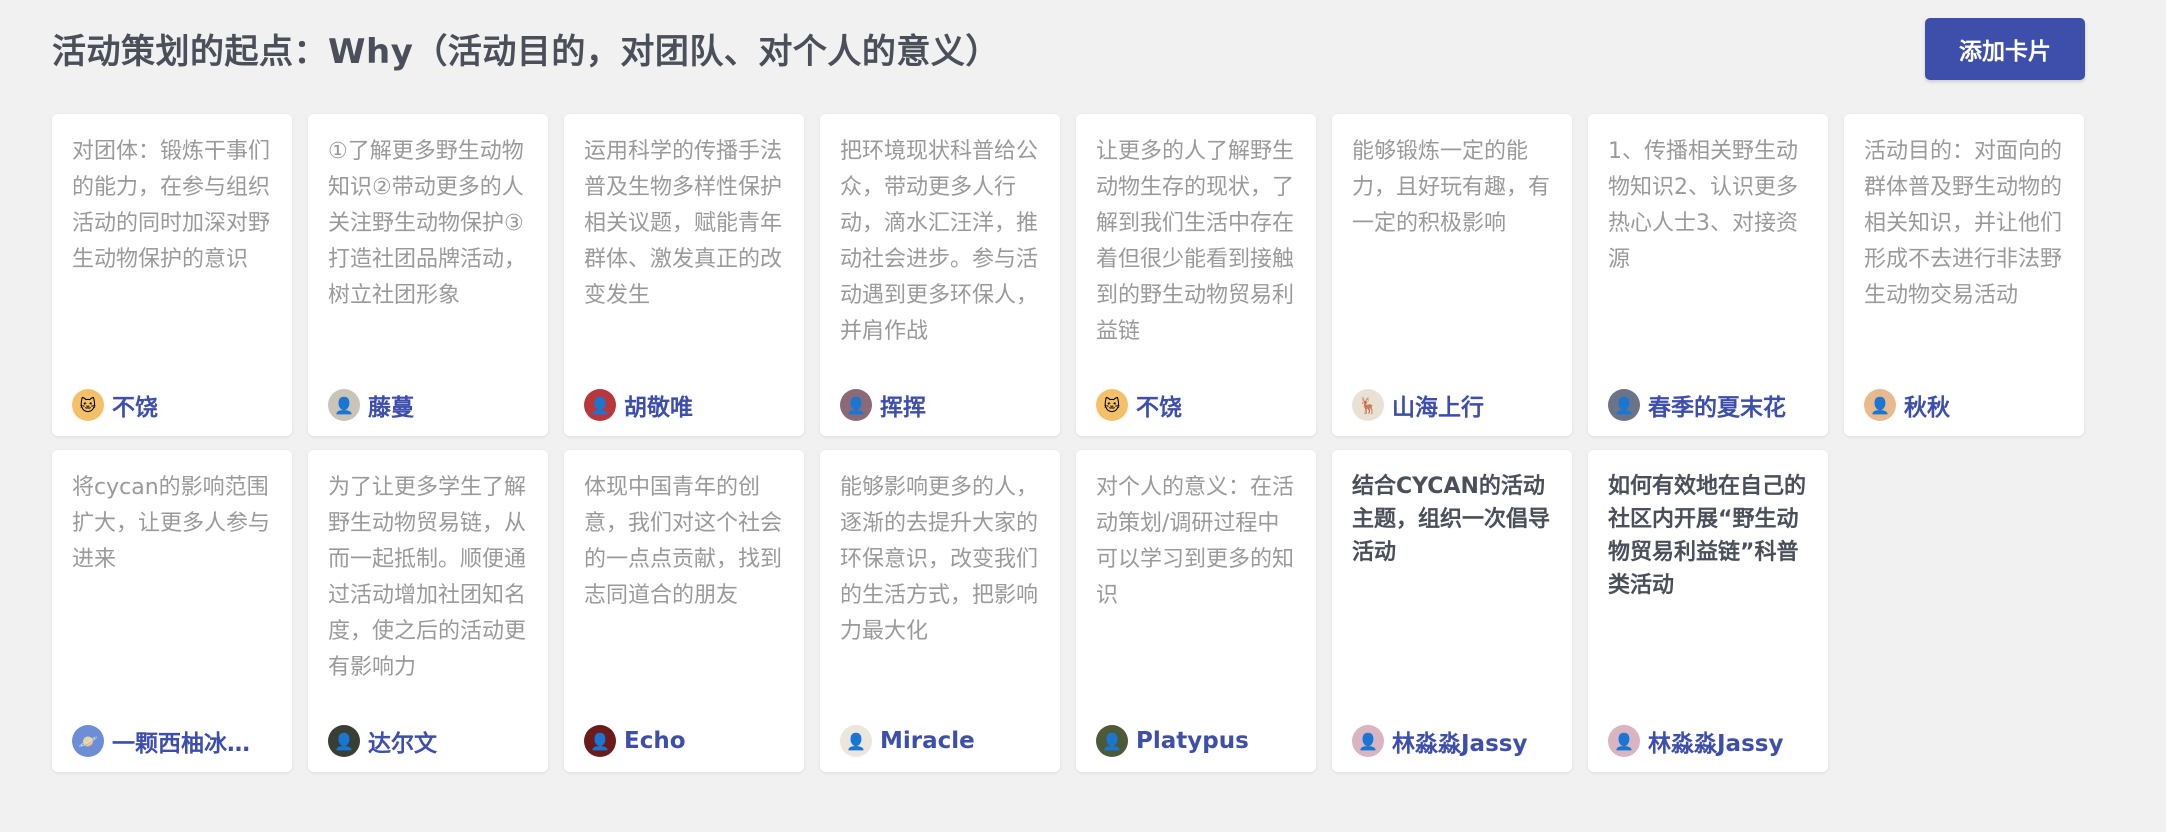 The image size is (2166, 832). What do you see at coordinates (2005, 49) in the screenshot?
I see `add-card-button: 添加卡片` at bounding box center [2005, 49].